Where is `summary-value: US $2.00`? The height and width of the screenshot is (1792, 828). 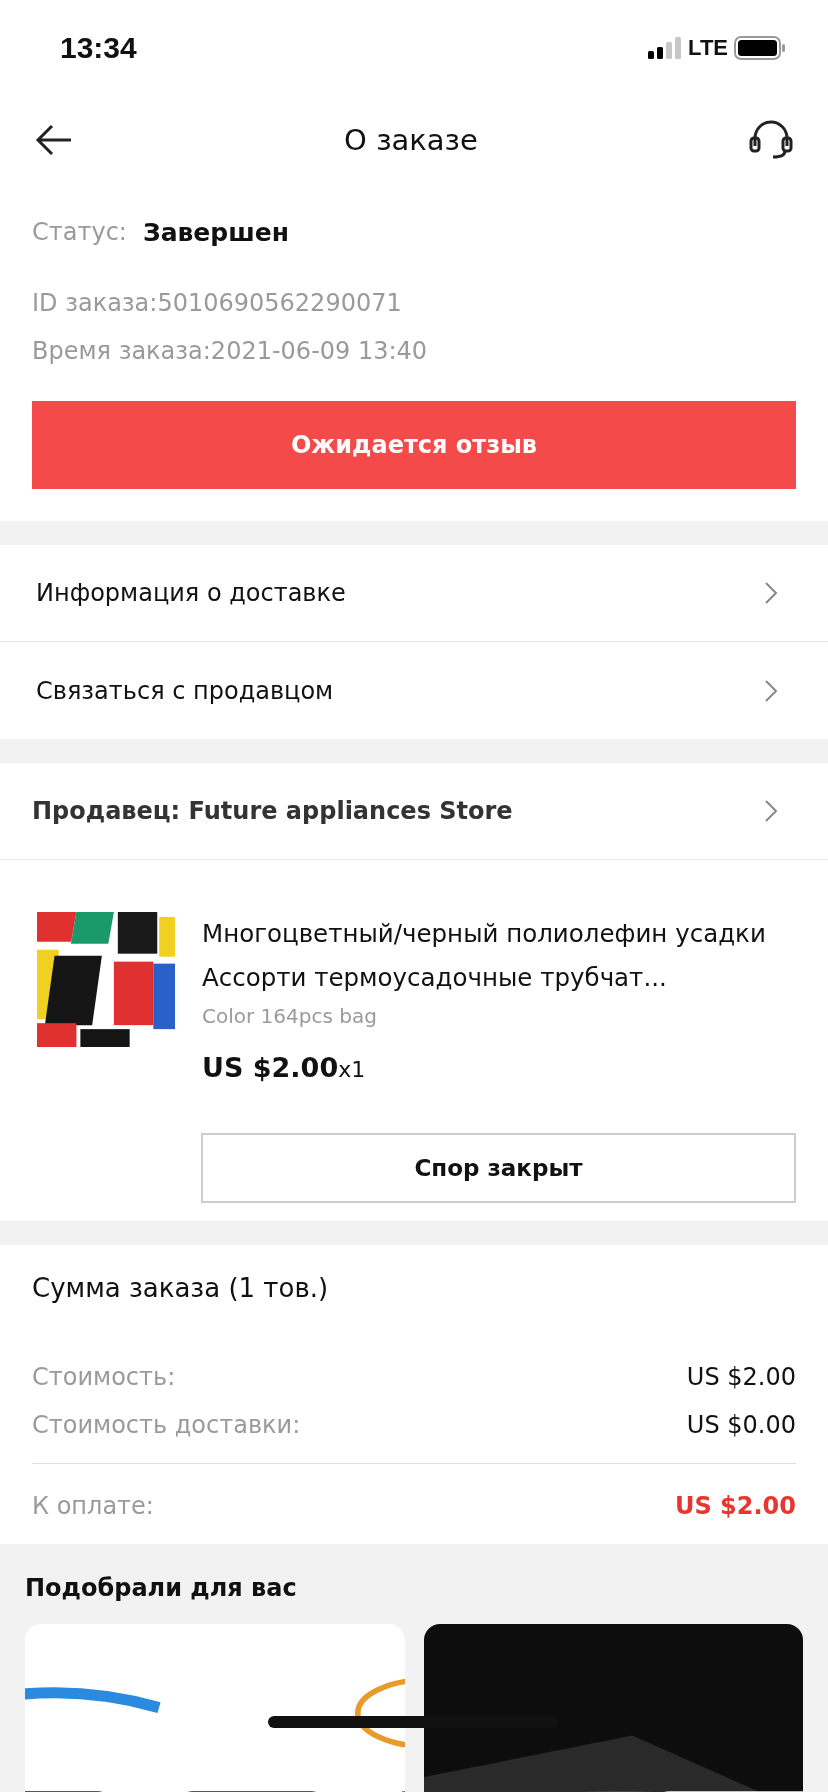 summary-value: US $2.00 is located at coordinates (741, 1377).